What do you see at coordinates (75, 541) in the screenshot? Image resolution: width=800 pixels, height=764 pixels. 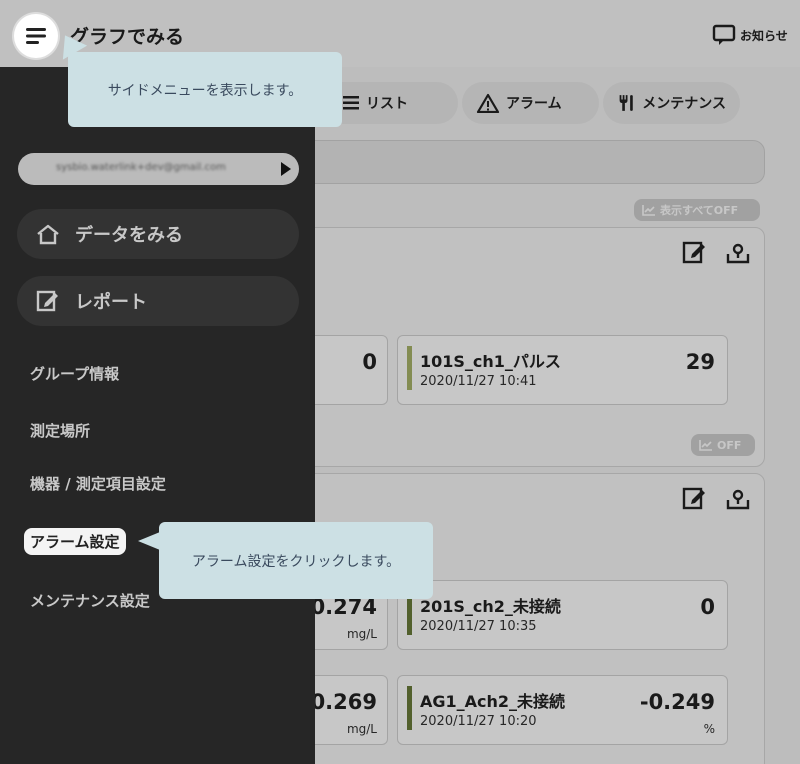 I see `sidebar-item-alarm-settings: アラーム設定` at bounding box center [75, 541].